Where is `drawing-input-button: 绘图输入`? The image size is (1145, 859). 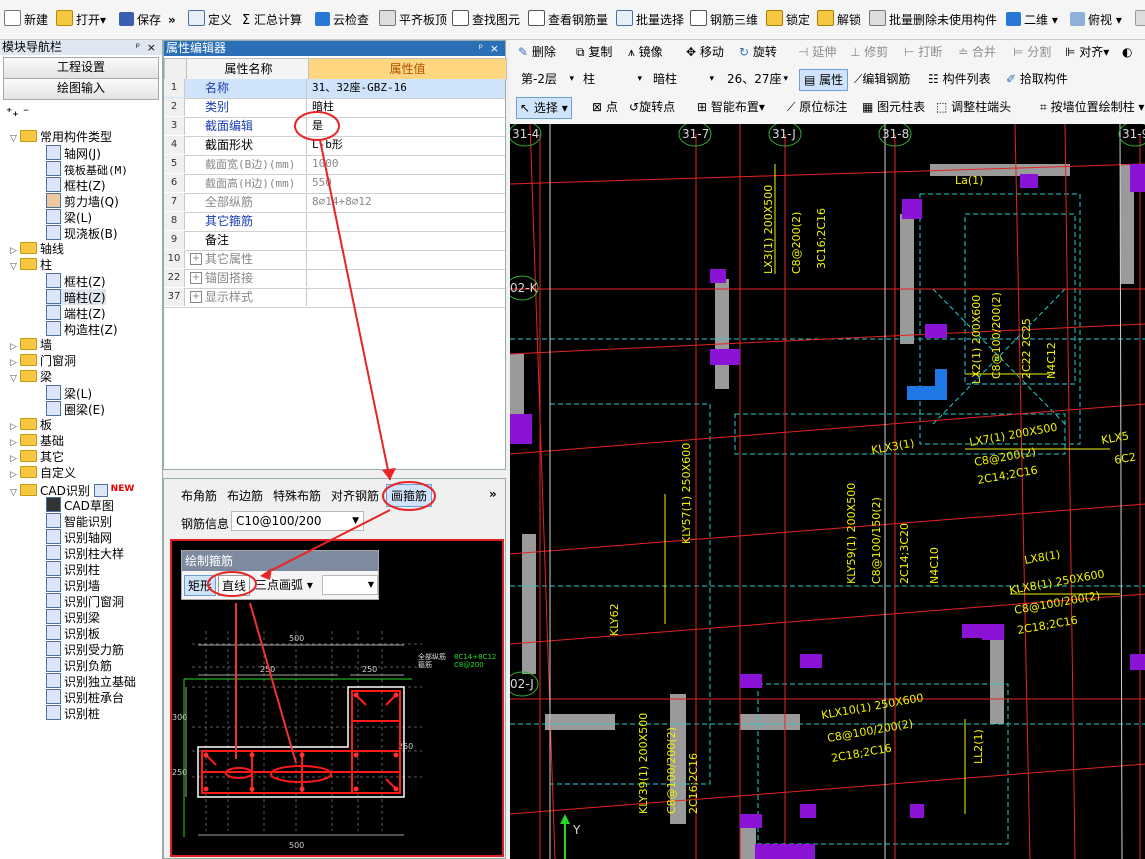
drawing-input-button: 绘图输入 is located at coordinates (81, 89).